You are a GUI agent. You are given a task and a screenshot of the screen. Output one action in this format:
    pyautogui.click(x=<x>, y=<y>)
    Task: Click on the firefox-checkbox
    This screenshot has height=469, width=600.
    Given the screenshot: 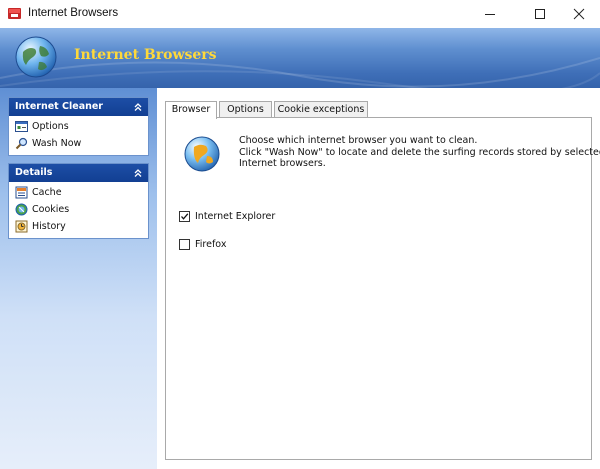 What is the action you would take?
    pyautogui.click(x=184, y=244)
    